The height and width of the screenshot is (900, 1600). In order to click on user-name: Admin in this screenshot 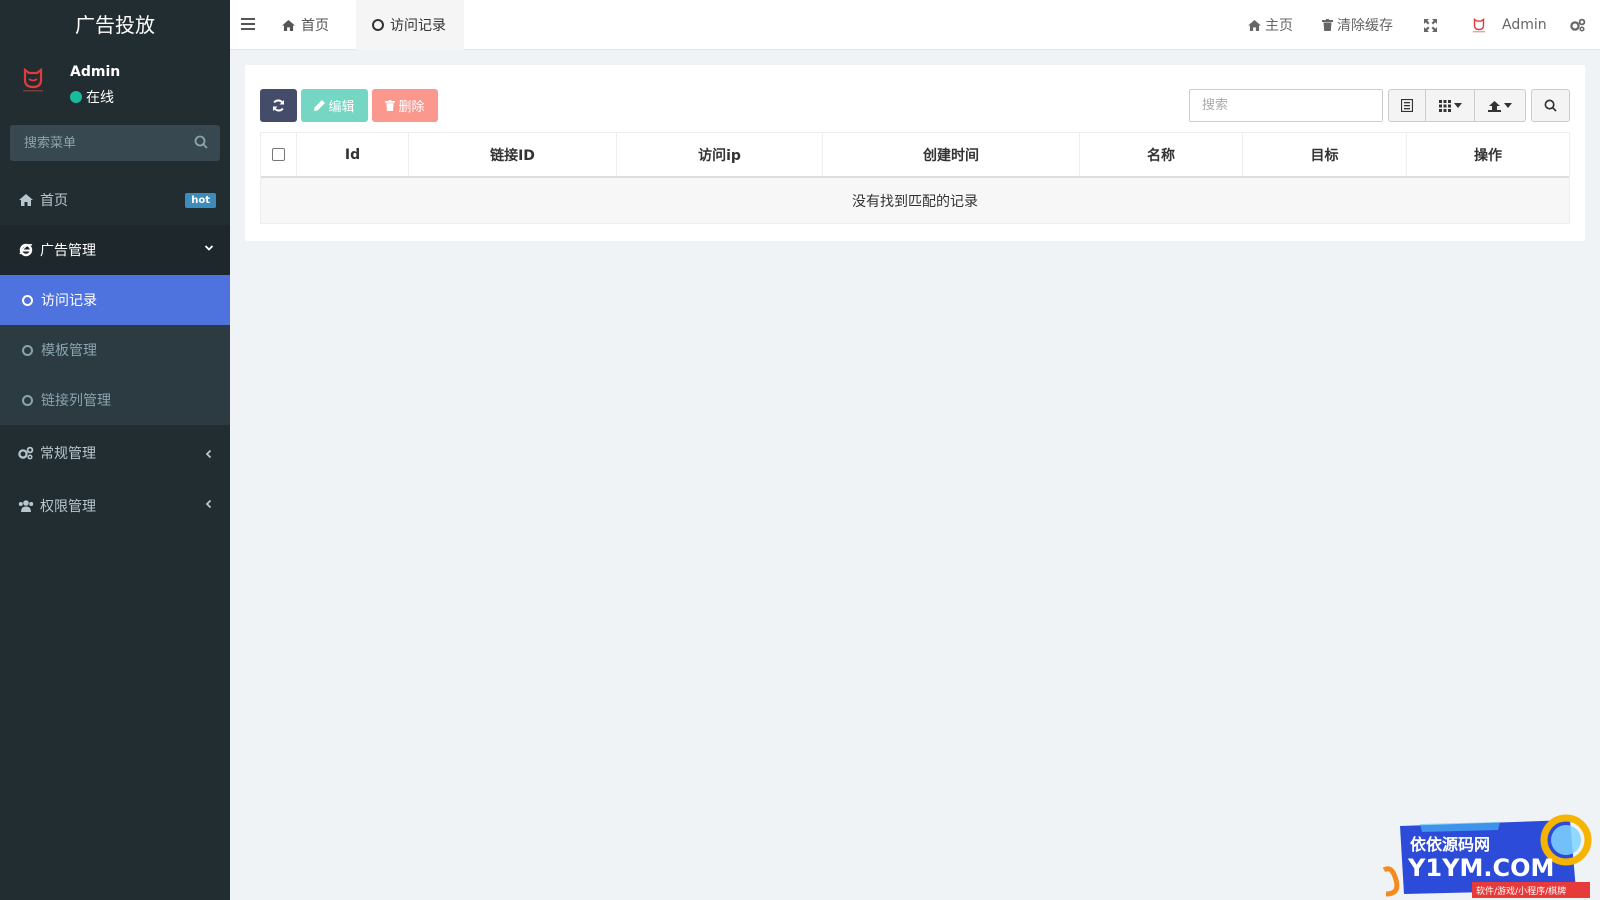, I will do `click(95, 72)`.